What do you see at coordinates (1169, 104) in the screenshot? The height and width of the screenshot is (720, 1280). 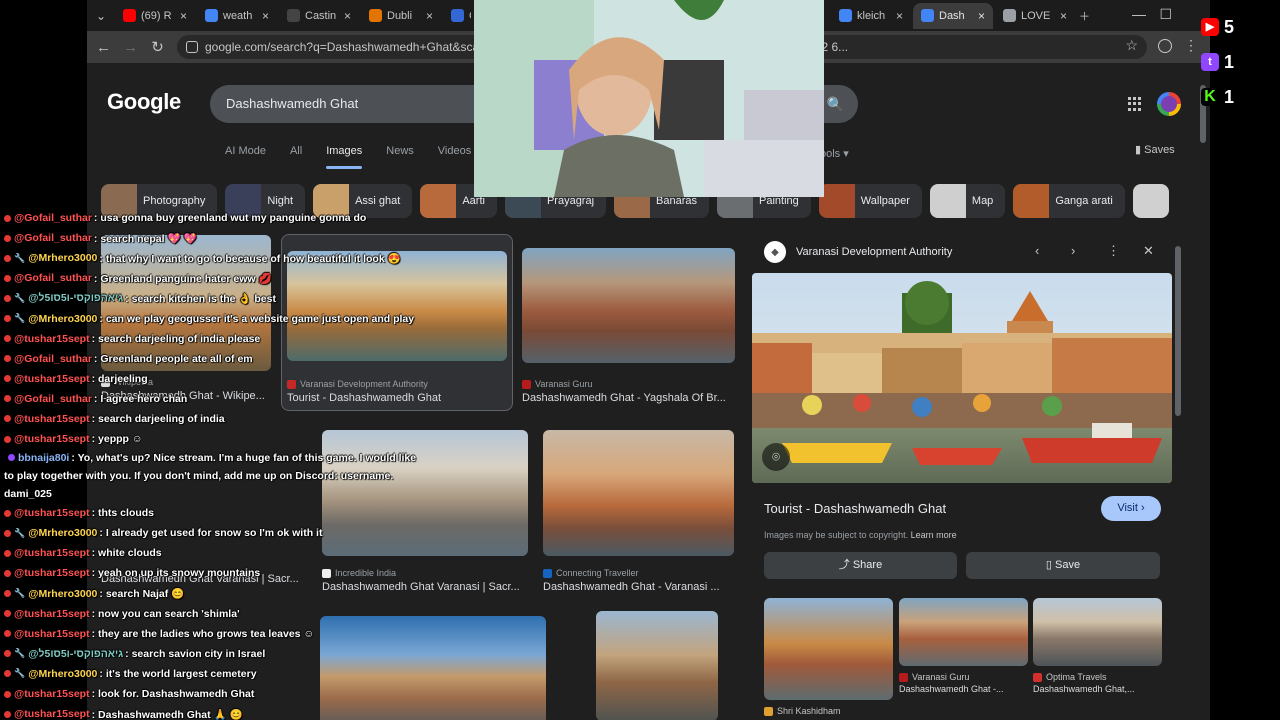 I see `account-avatar` at bounding box center [1169, 104].